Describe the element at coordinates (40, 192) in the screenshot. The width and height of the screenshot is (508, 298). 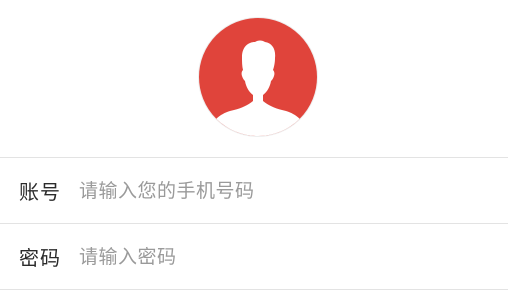
I see `account-label: 账号` at that location.